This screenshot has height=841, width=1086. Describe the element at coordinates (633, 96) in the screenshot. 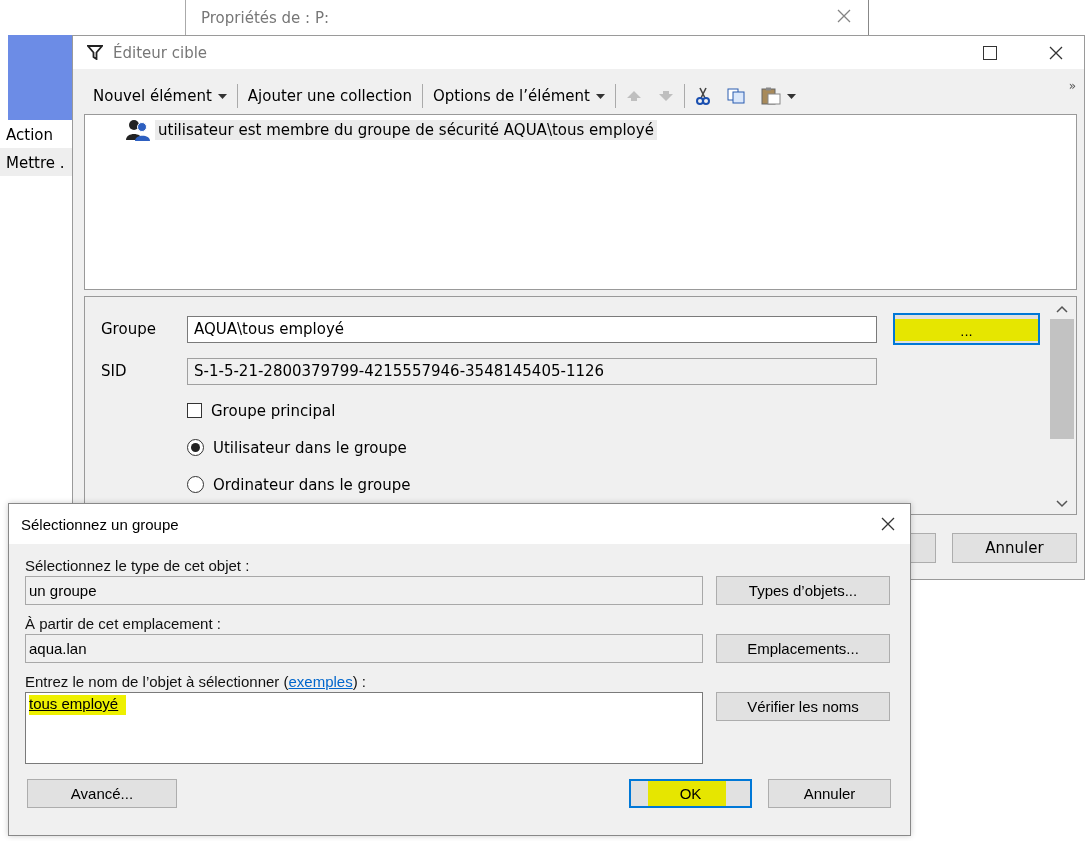

I see `up-arrow-icon` at that location.